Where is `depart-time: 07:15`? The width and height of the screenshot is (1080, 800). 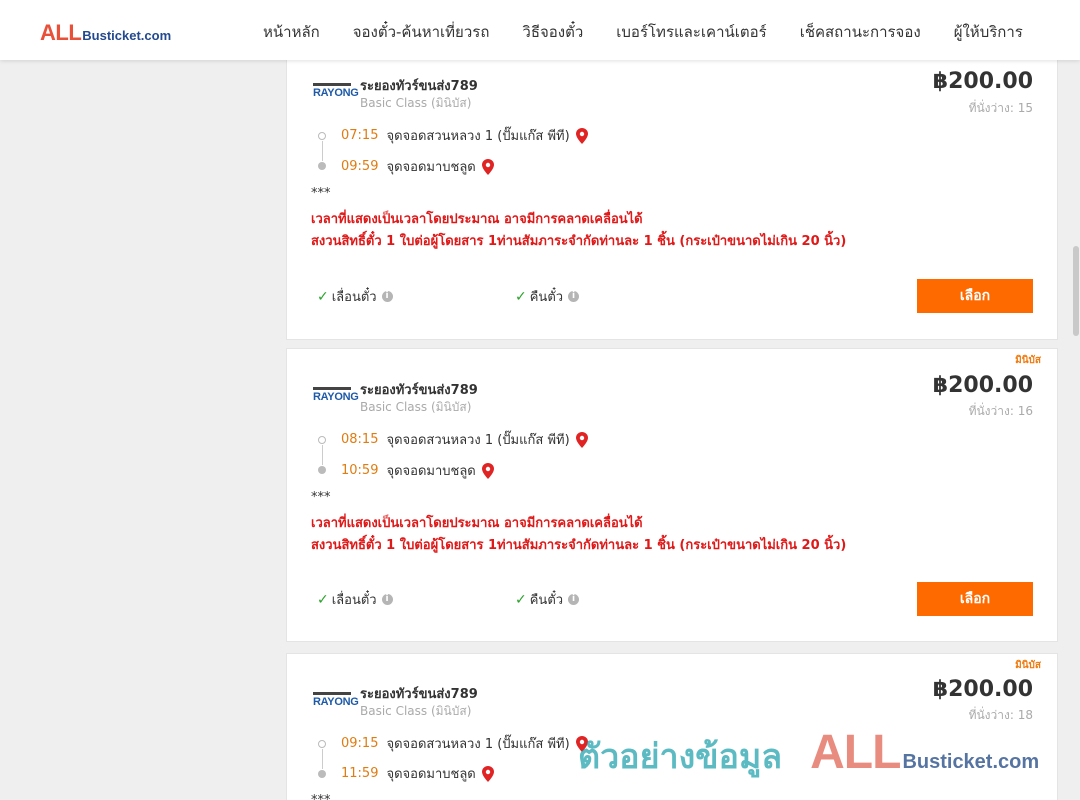
depart-time: 07:15 is located at coordinates (360, 135).